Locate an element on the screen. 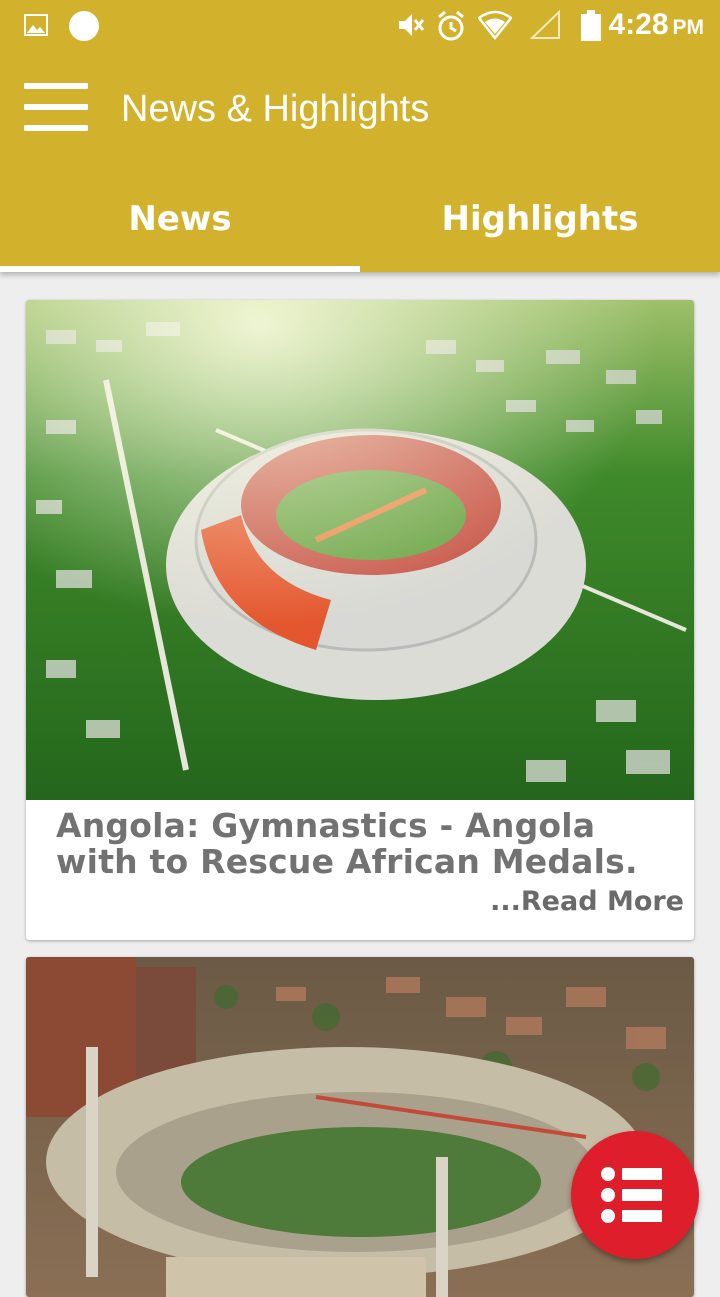  read-more-link: ...Read More is located at coordinates (587, 901).